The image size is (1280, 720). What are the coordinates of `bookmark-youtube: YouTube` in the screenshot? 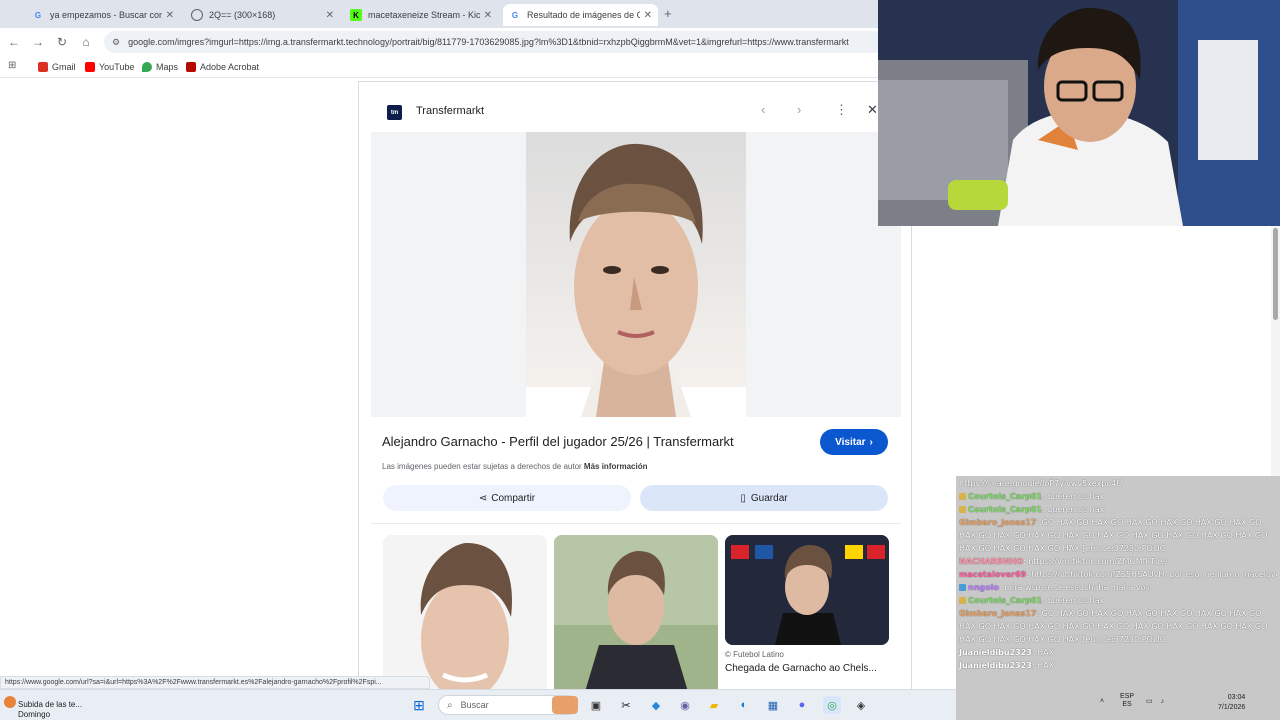 It's located at (109, 67).